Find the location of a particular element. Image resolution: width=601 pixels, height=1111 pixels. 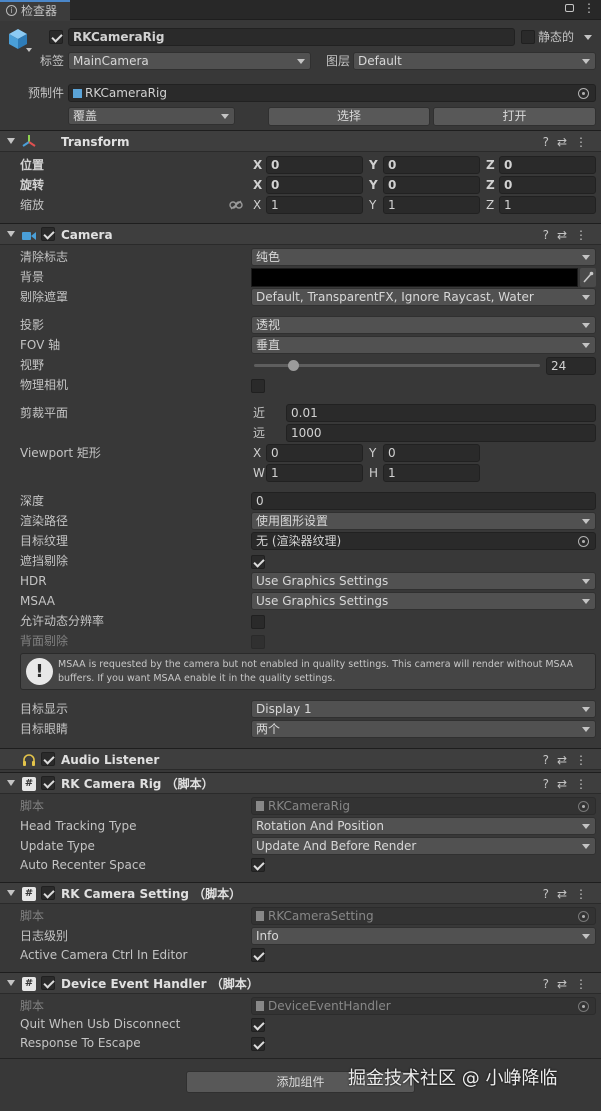

overrides-dropdown: 覆盖 is located at coordinates (151, 116).